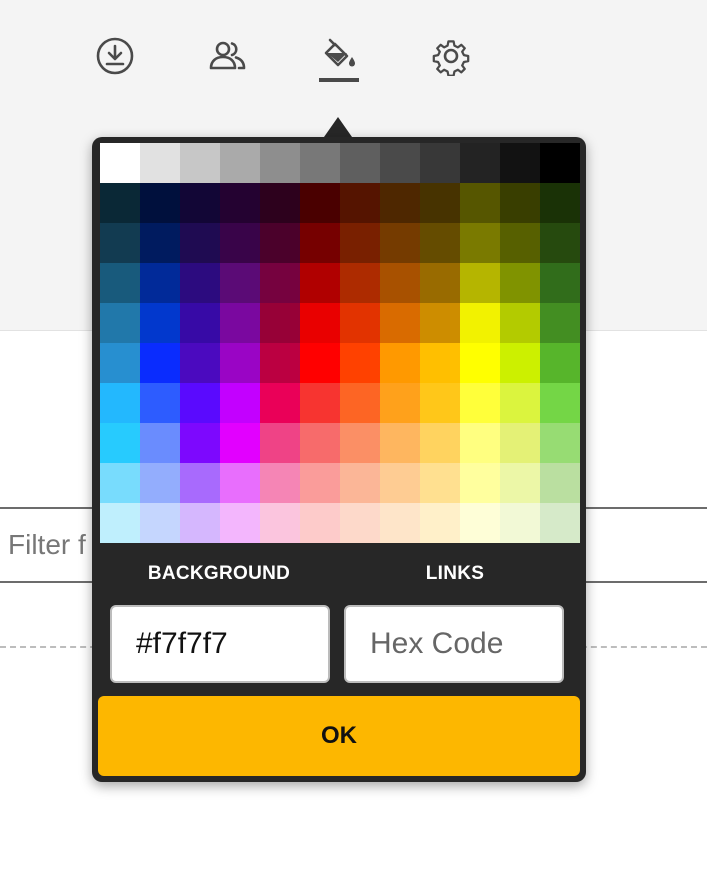 The height and width of the screenshot is (876, 707). Describe the element at coordinates (454, 644) in the screenshot. I see `links-hex-input` at that location.